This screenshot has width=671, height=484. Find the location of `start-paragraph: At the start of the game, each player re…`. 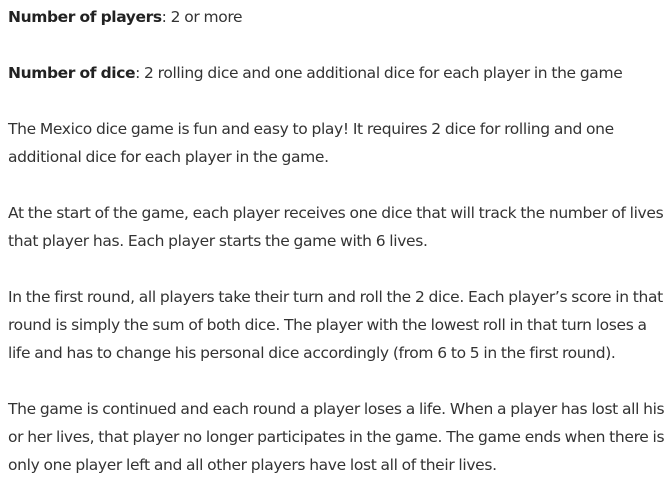

start-paragraph: At the start of the game, each player re… is located at coordinates (336, 227).